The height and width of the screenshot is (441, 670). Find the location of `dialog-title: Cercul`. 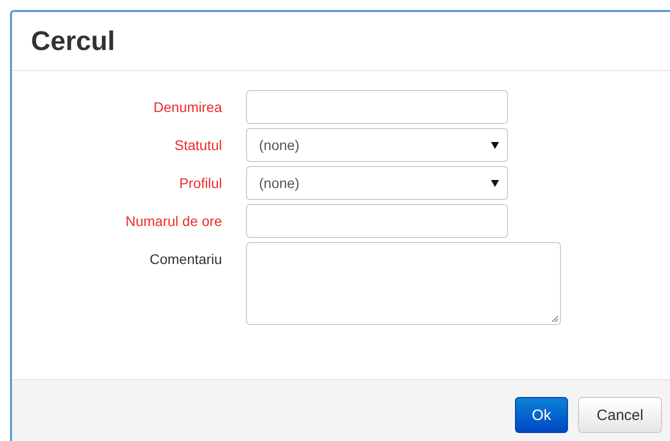

dialog-title: Cercul is located at coordinates (73, 41).